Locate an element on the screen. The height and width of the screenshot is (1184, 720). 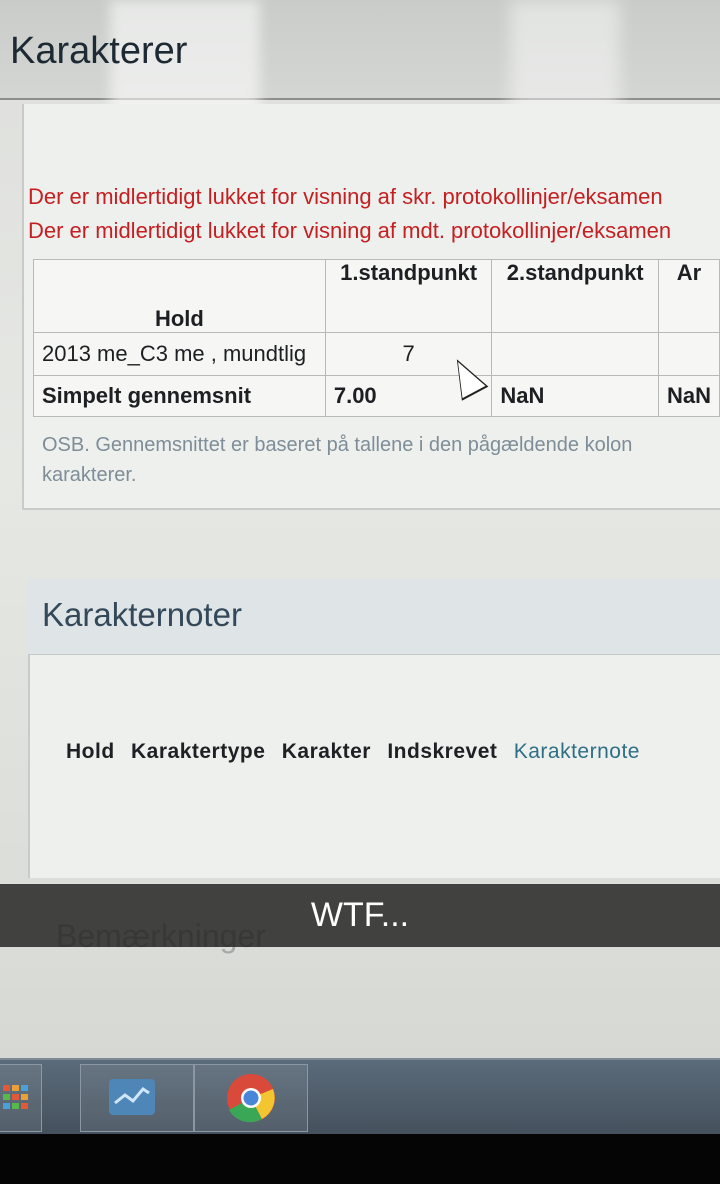
start-grid-icon is located at coordinates (21, 1098).